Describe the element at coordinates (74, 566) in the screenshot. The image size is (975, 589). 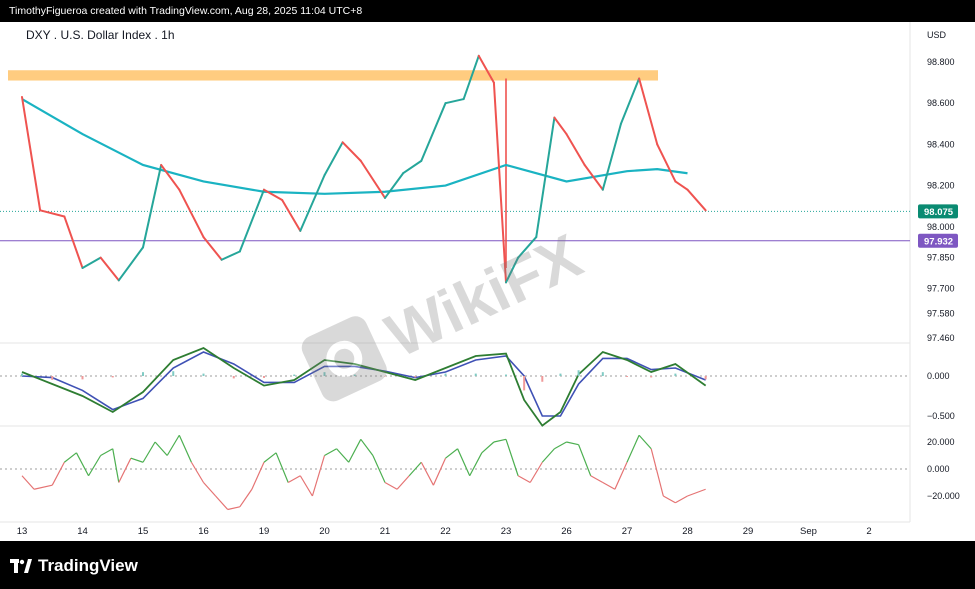
I see `tradingview-logo: TradingView` at that location.